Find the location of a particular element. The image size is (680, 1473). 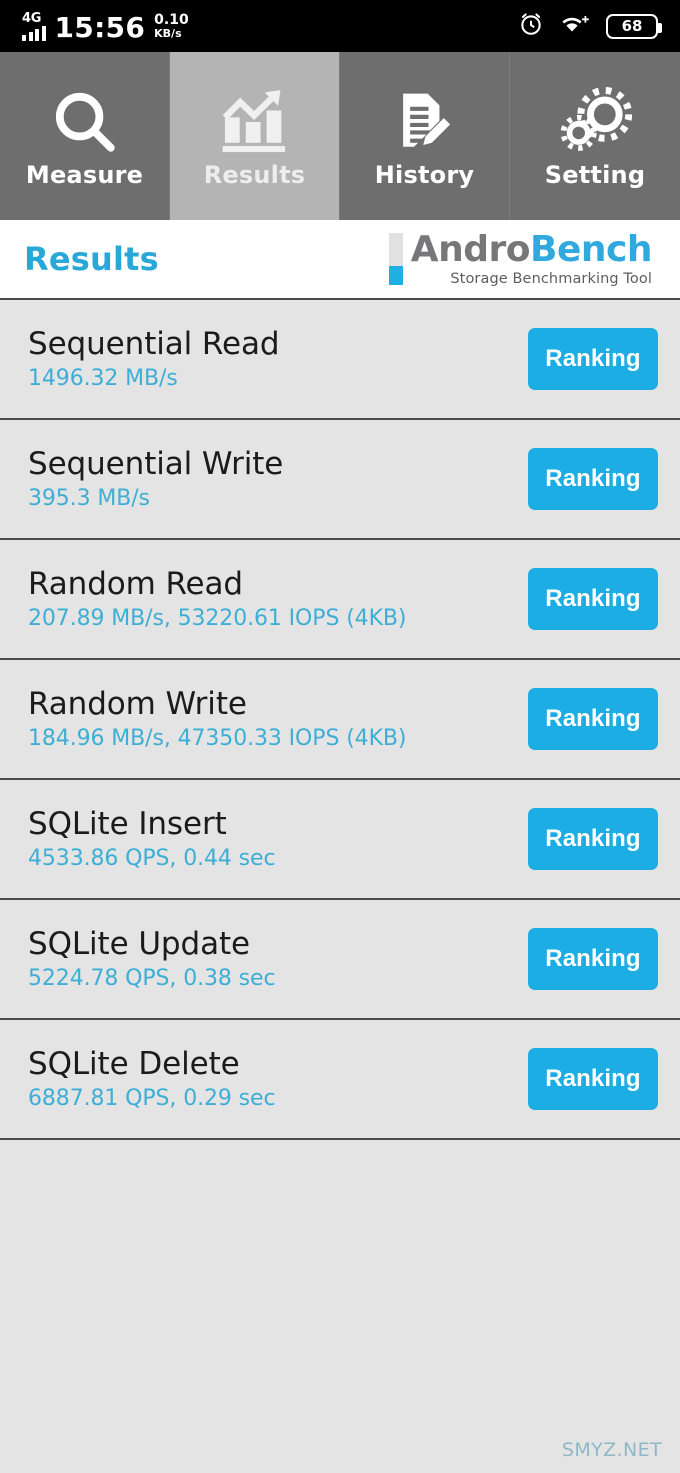

benchmark-value: 1496.32 MB/s is located at coordinates (103, 379).